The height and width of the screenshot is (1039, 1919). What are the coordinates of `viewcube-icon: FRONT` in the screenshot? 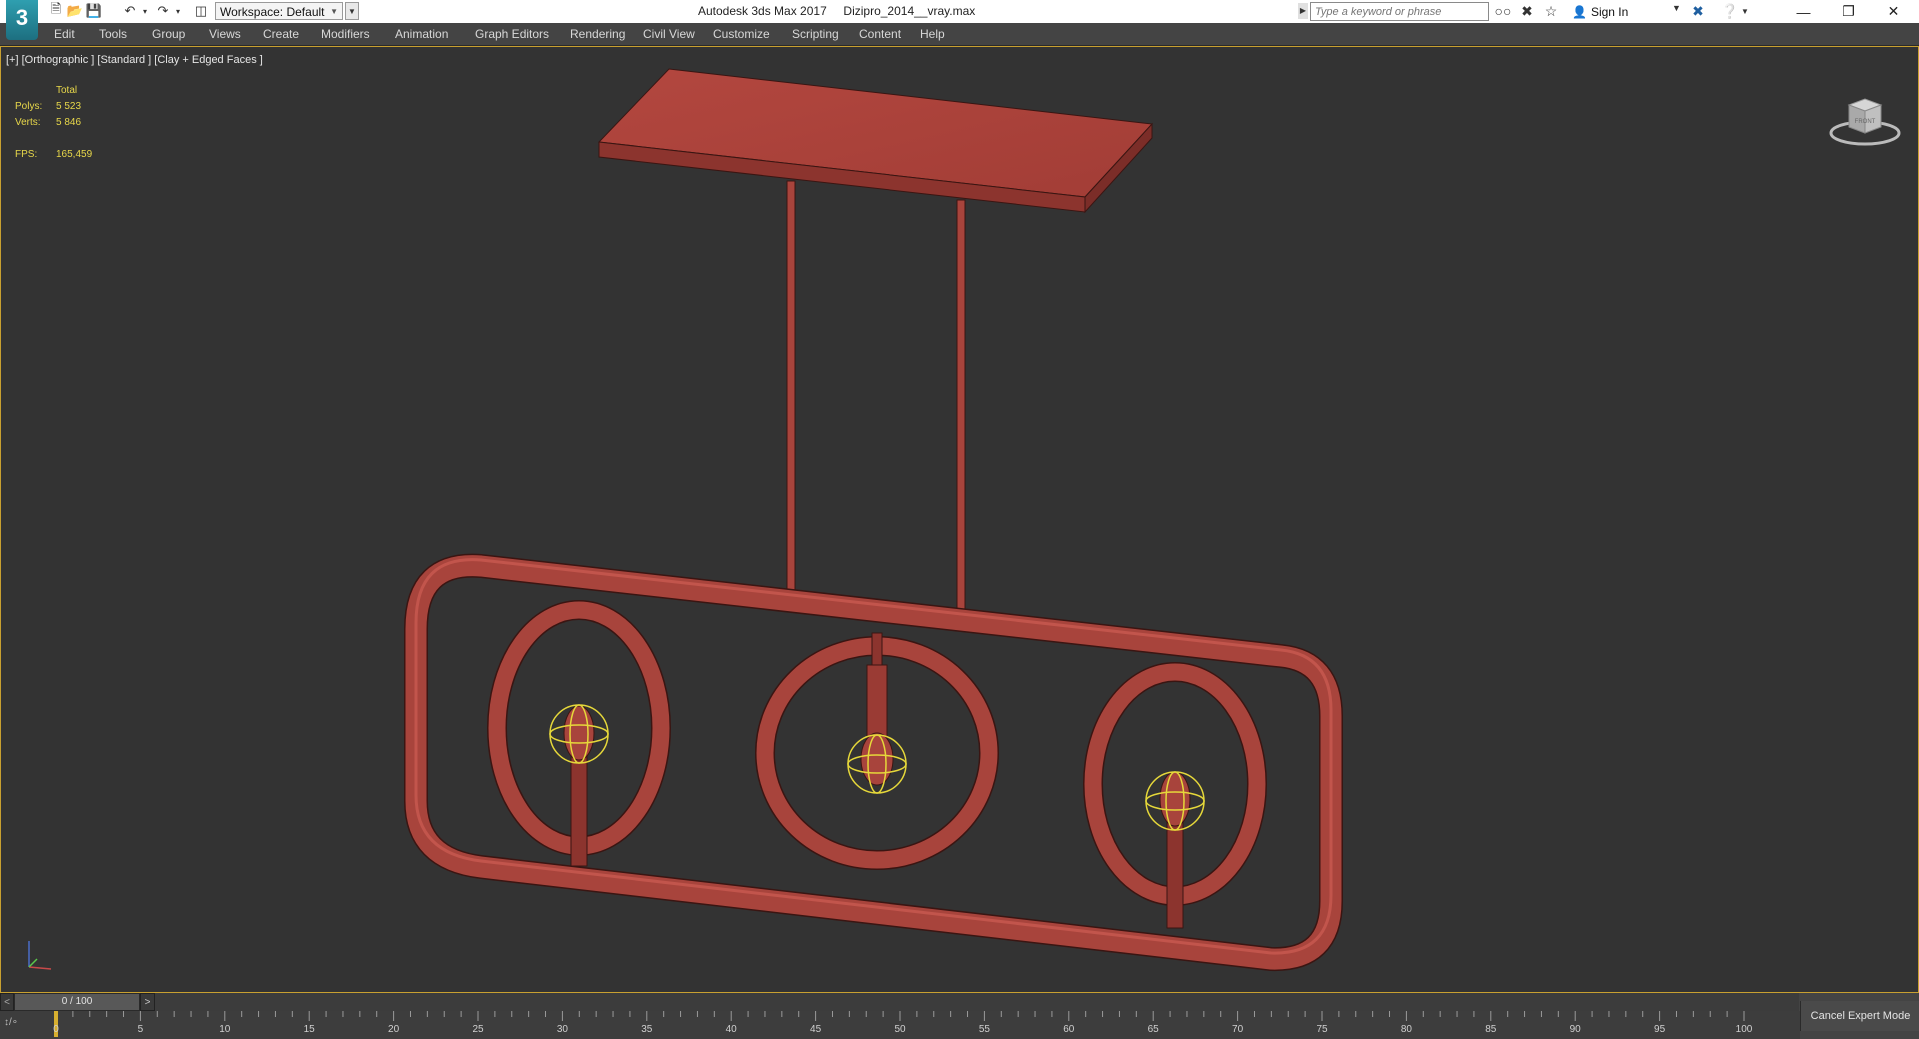 It's located at (1865, 117).